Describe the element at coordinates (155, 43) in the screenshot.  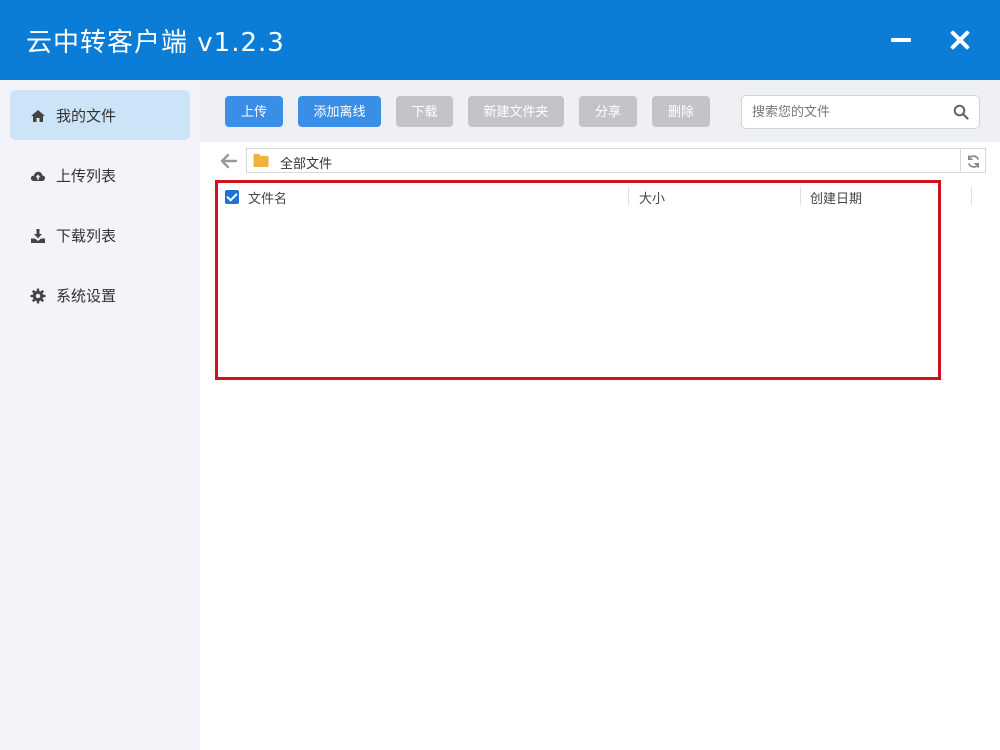
I see `app-title: 云中转客户端 v1.2.3` at that location.